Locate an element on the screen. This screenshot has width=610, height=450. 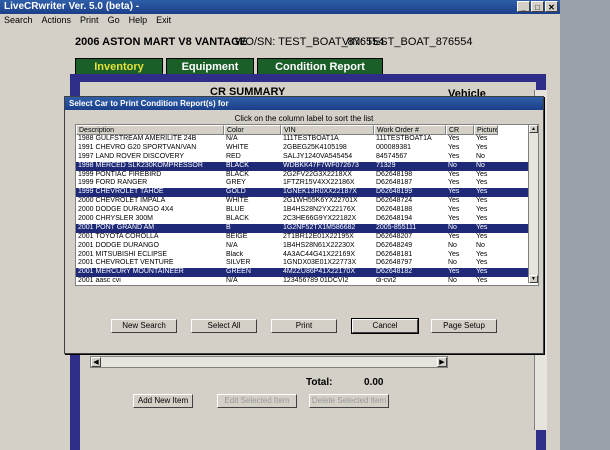
edit-selected-item-button: Edit Selected Item is located at coordinates (257, 401).